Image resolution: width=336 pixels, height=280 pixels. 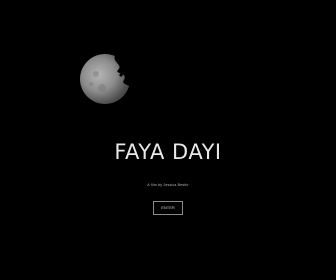 What do you see at coordinates (168, 152) in the screenshot?
I see `page-title: FAYA DAYI` at bounding box center [168, 152].